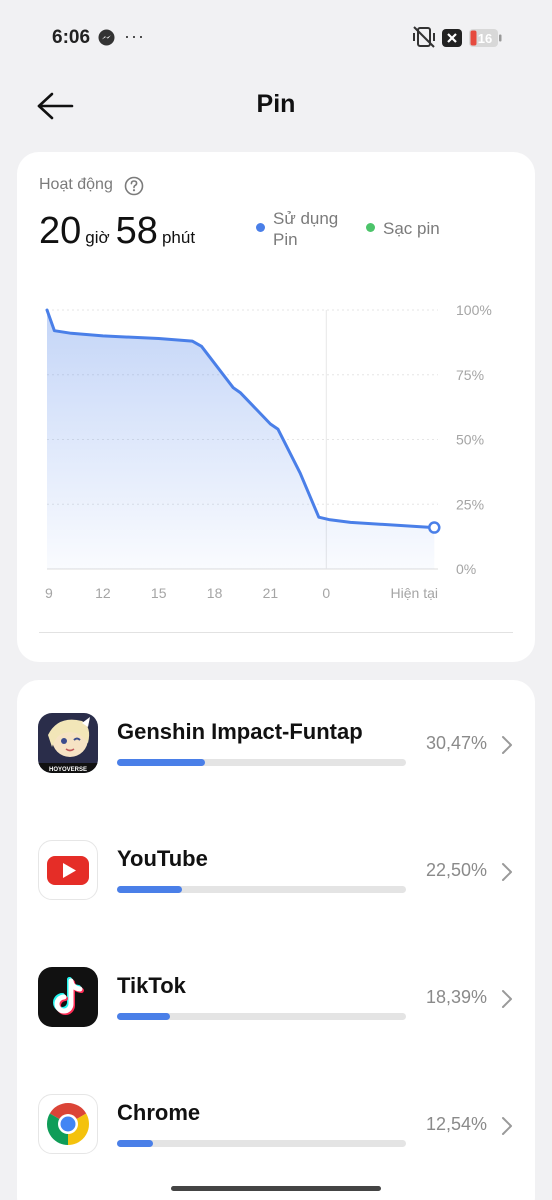  I want to click on app-name: TikTok, so click(151, 985).